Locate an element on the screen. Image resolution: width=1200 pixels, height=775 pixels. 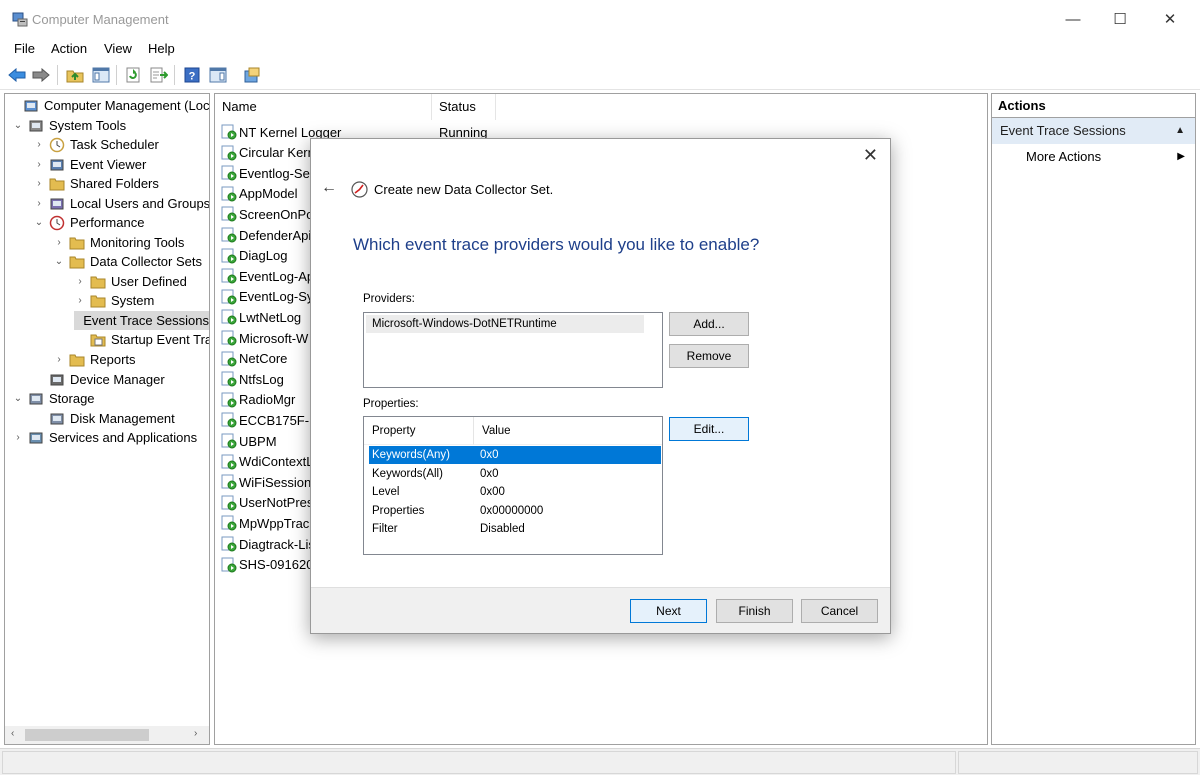
remove-provider-button: Remove is located at coordinates (709, 356).